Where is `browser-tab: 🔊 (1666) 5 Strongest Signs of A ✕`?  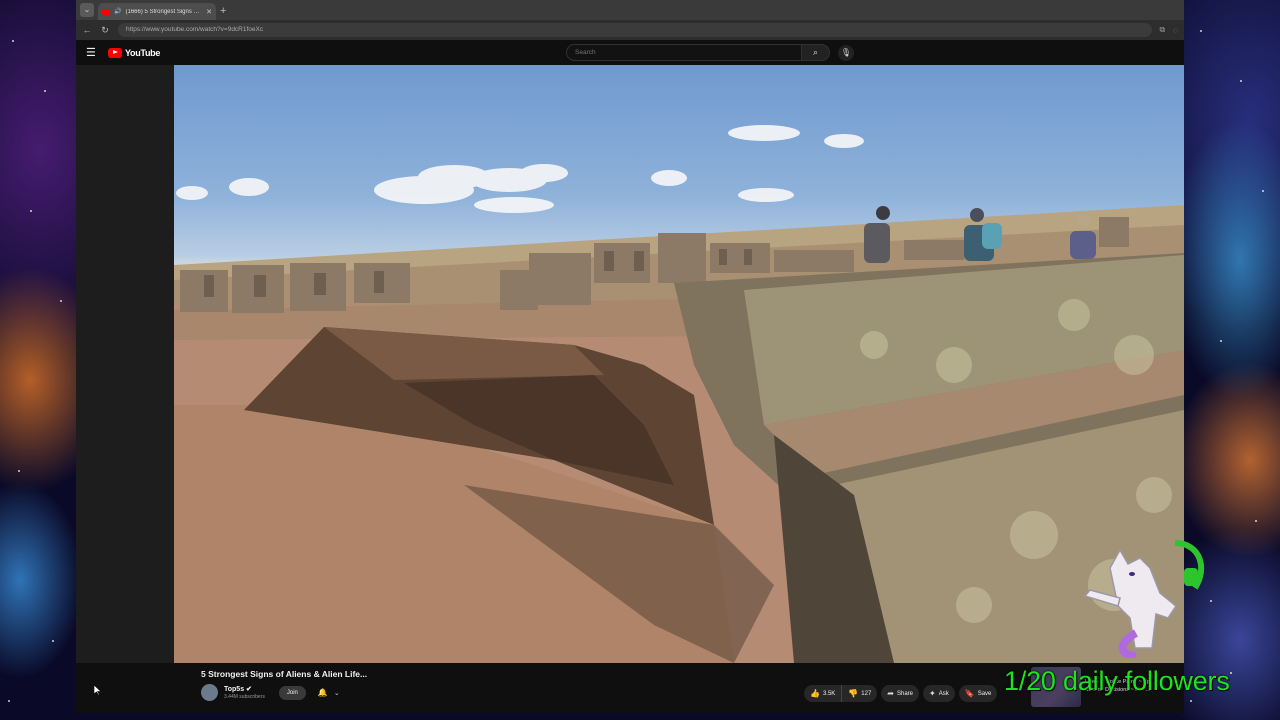 browser-tab: 🔊 (1666) 5 Strongest Signs of A ✕ is located at coordinates (157, 11).